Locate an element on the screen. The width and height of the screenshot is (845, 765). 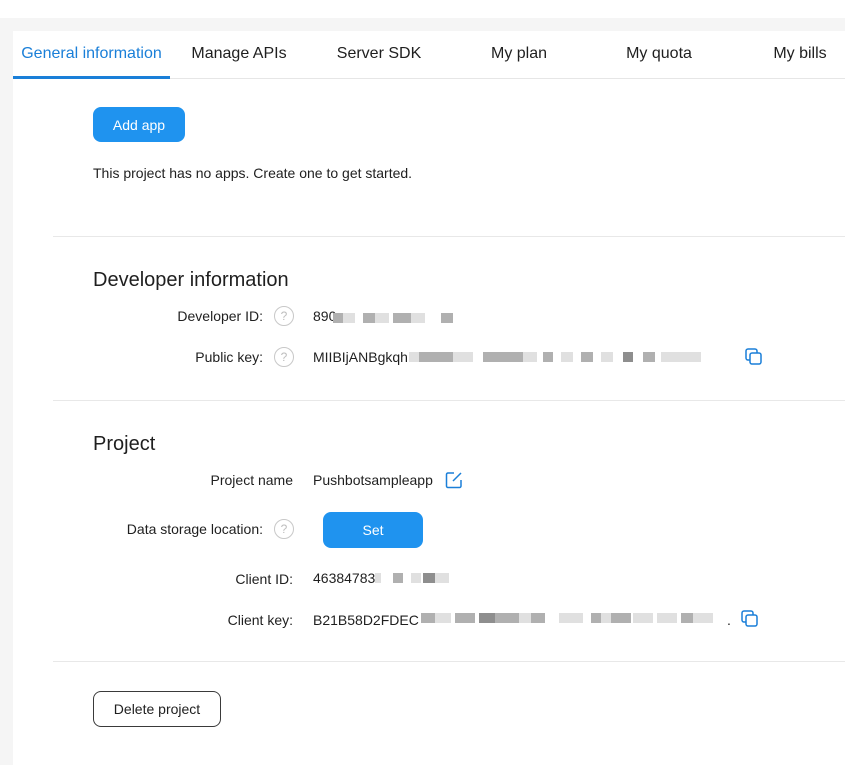
tab-manage-apis: Manage APIs is located at coordinates (239, 54).